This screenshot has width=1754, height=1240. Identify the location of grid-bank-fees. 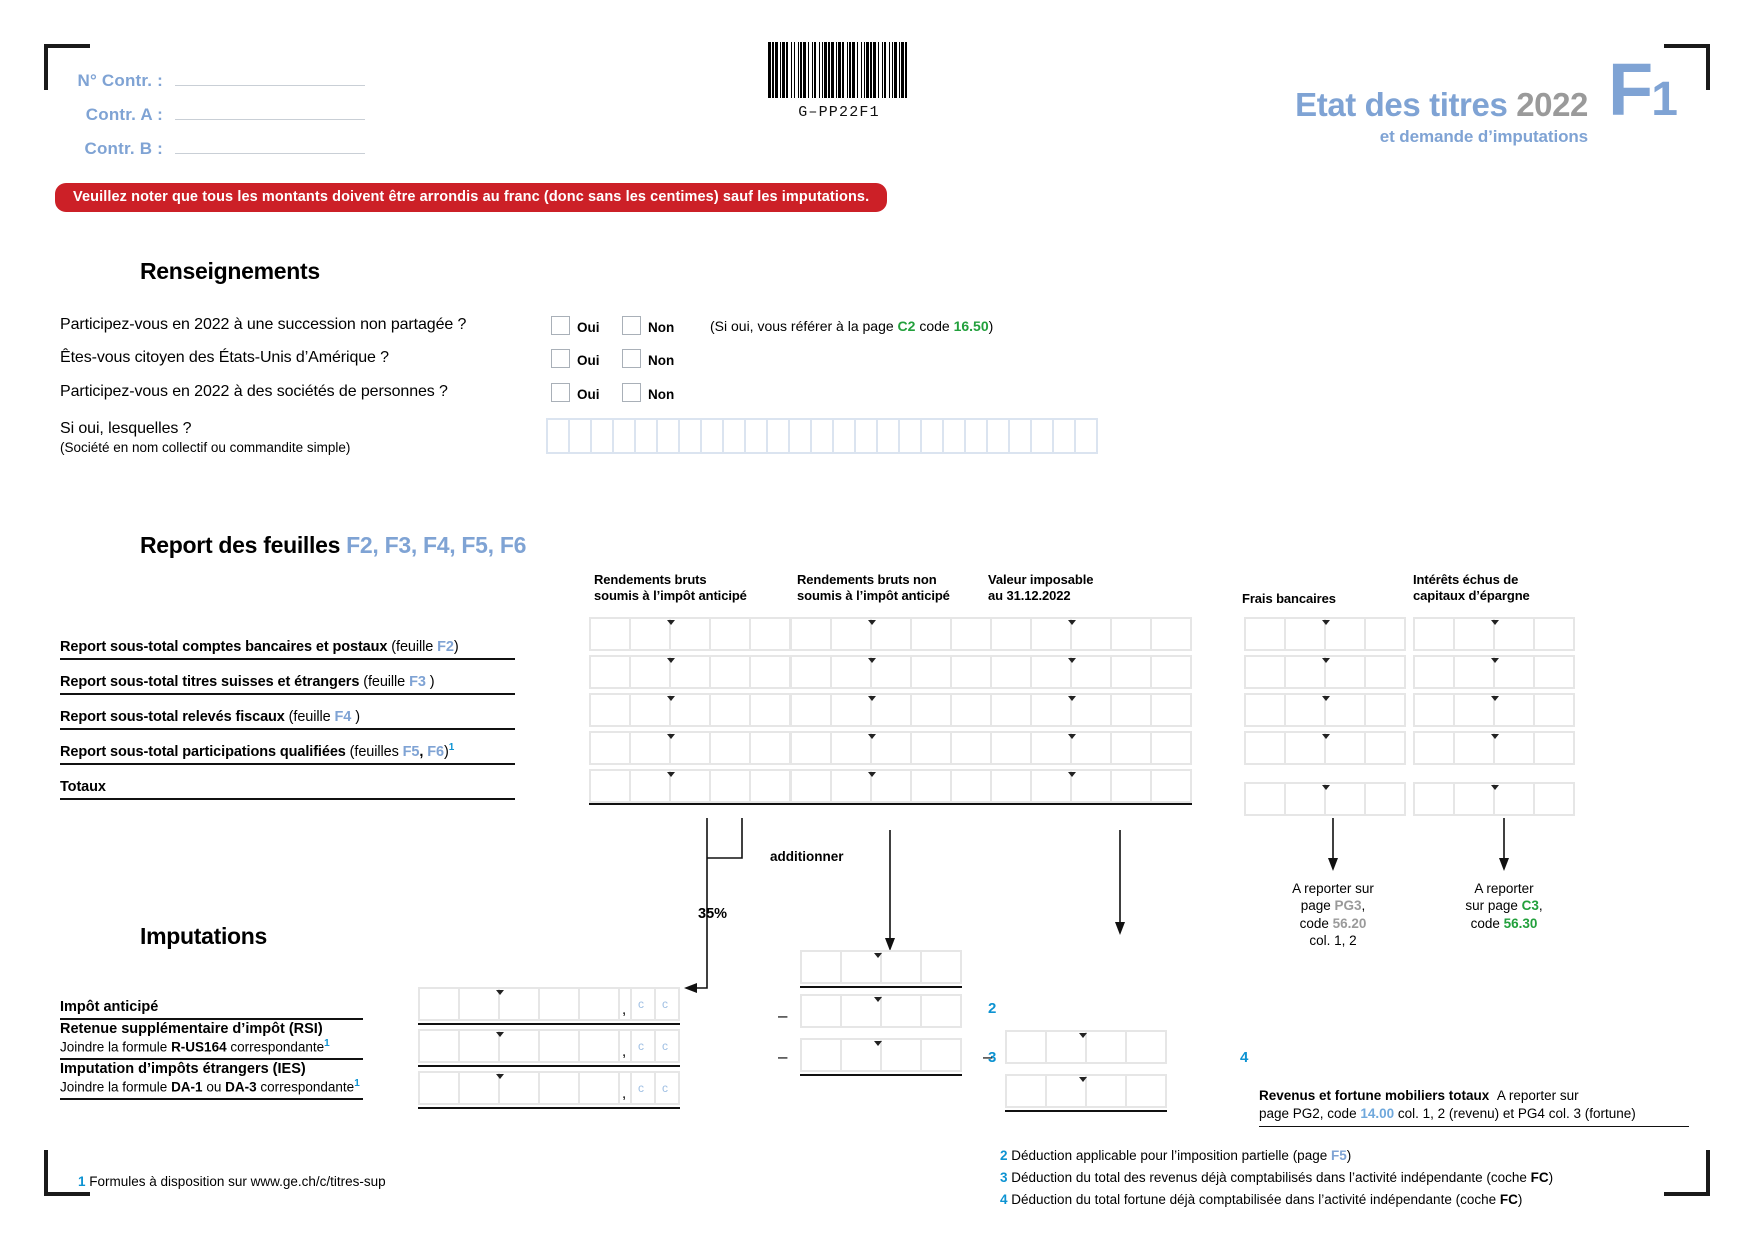
(1325, 716).